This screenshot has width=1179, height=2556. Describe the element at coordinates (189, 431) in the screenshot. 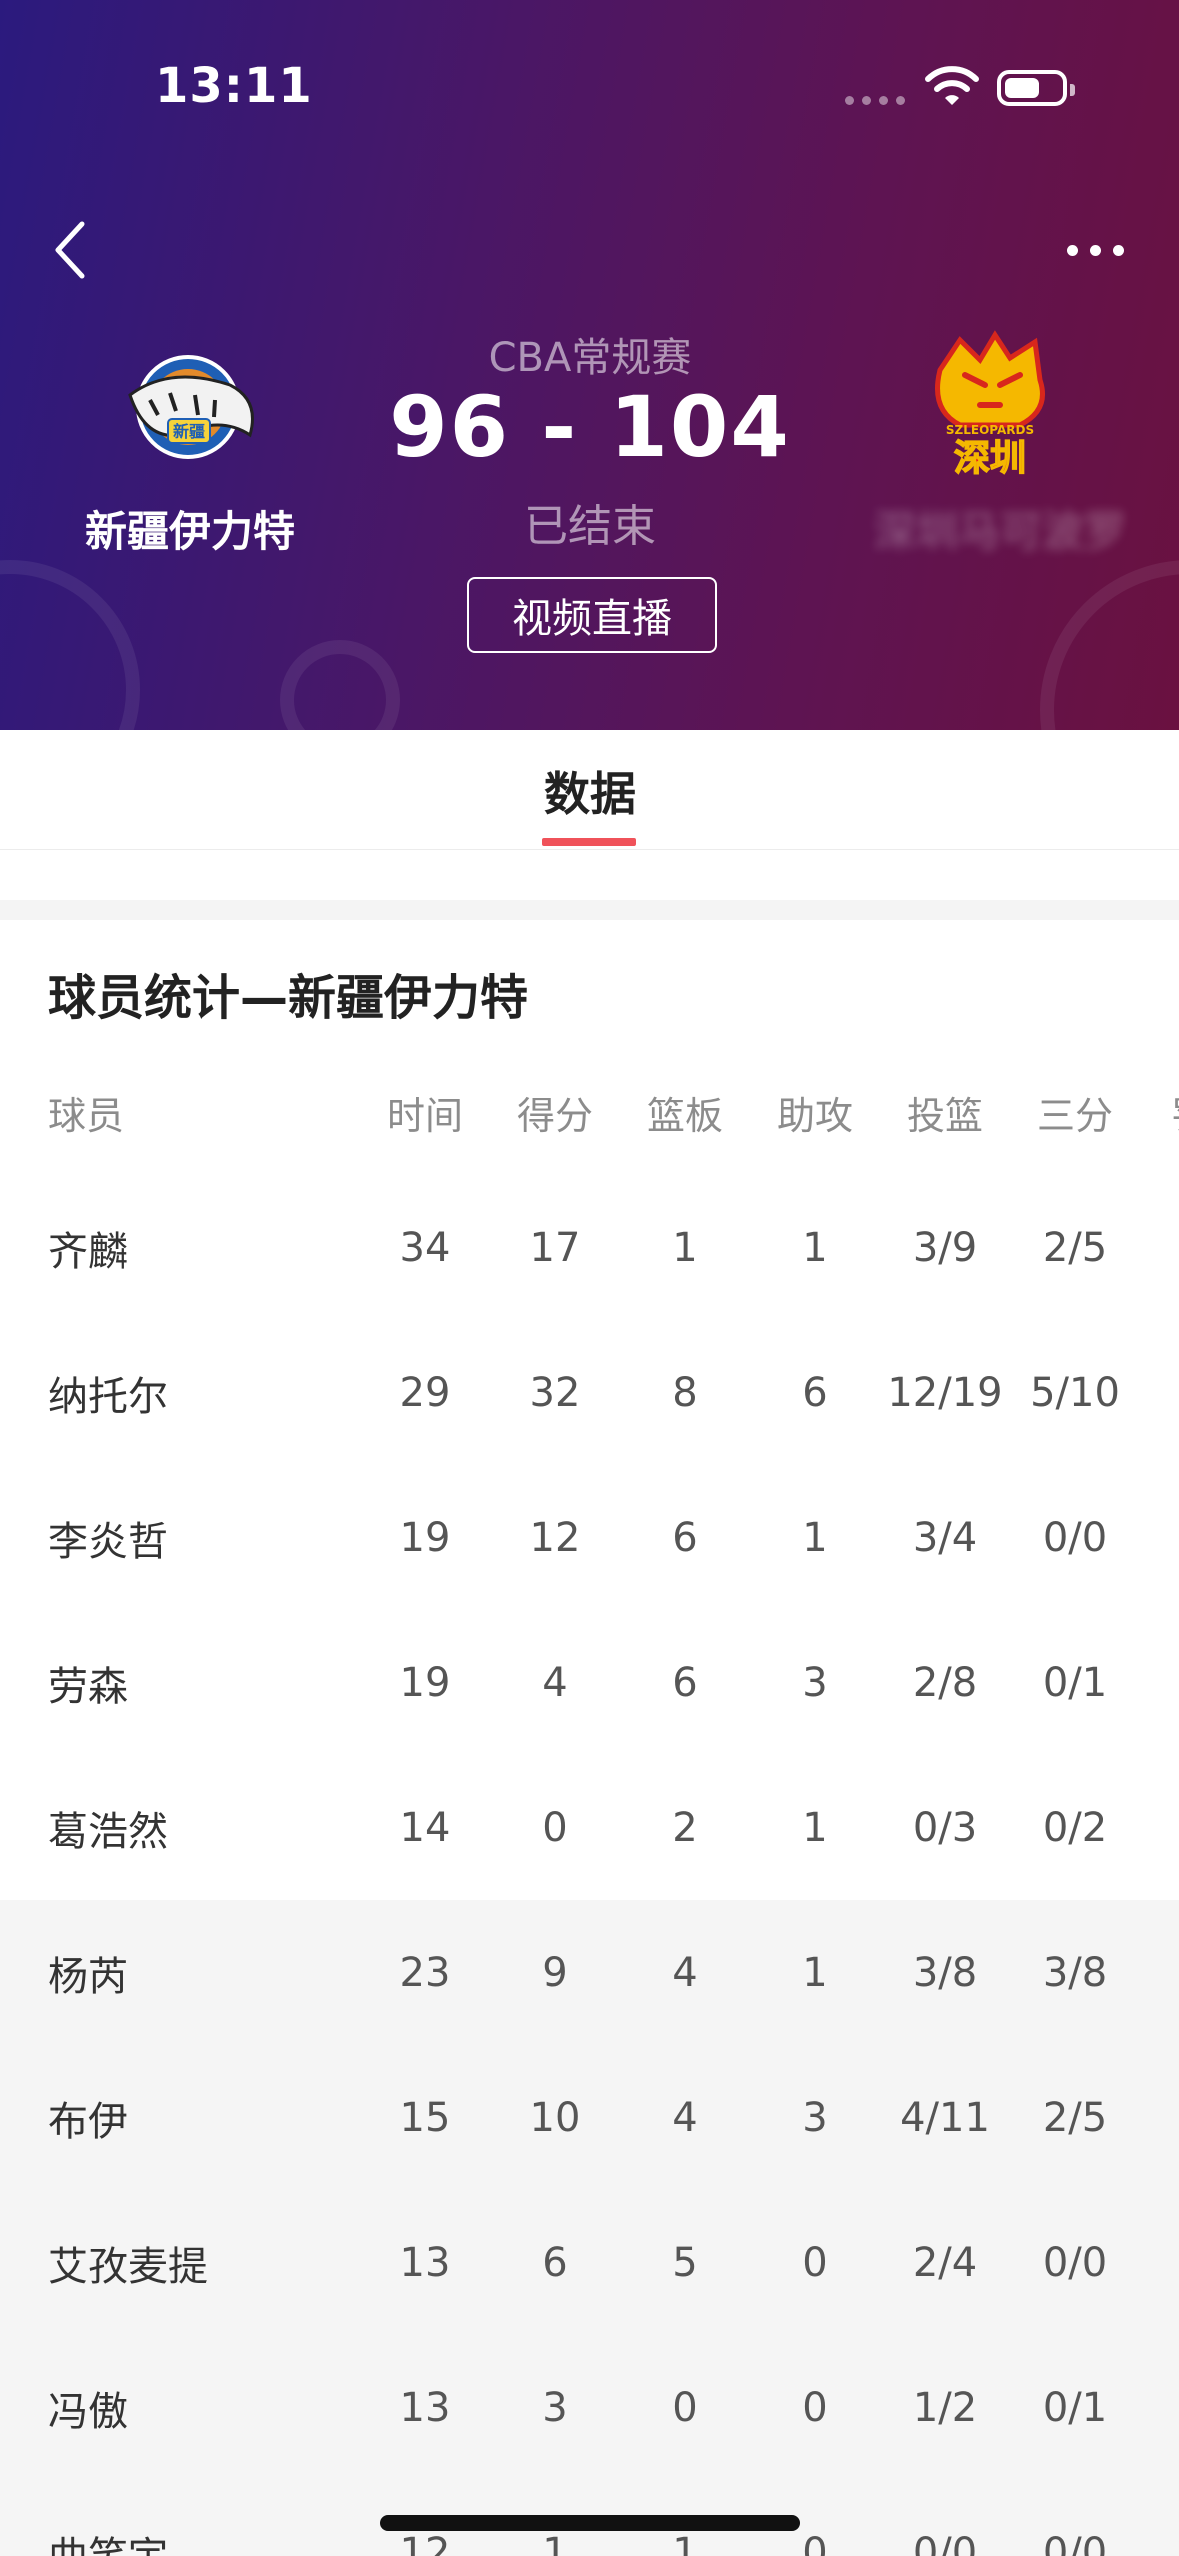

I see `home-logo-text: 新疆` at that location.